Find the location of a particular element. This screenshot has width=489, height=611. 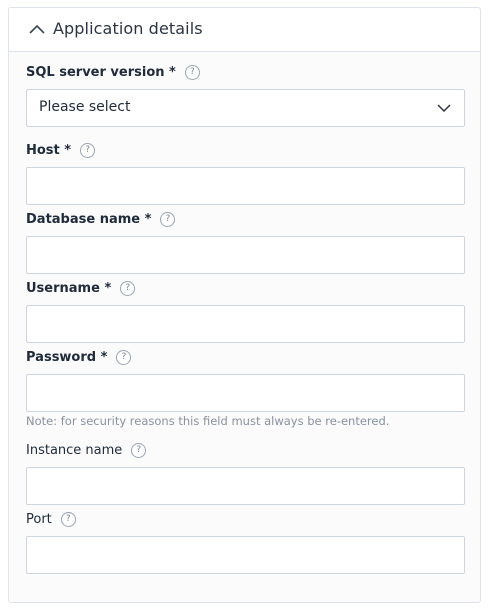

instance-name-field: Instance name ? is located at coordinates (245, 472).